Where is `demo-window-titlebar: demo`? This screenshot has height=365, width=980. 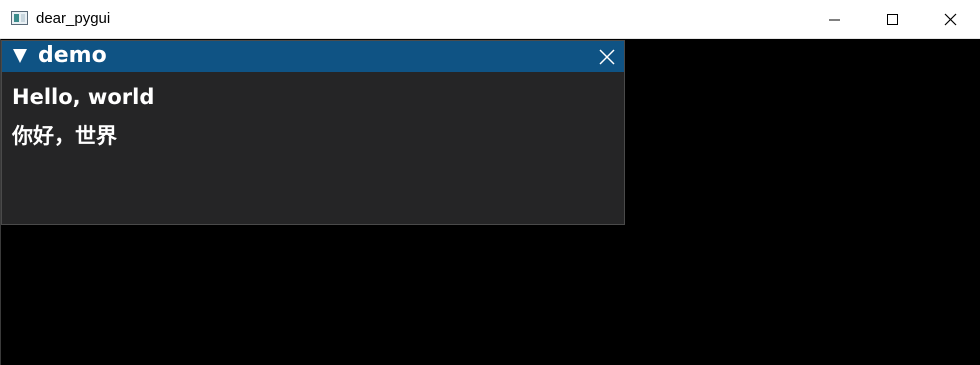
demo-window-titlebar: demo is located at coordinates (313, 56).